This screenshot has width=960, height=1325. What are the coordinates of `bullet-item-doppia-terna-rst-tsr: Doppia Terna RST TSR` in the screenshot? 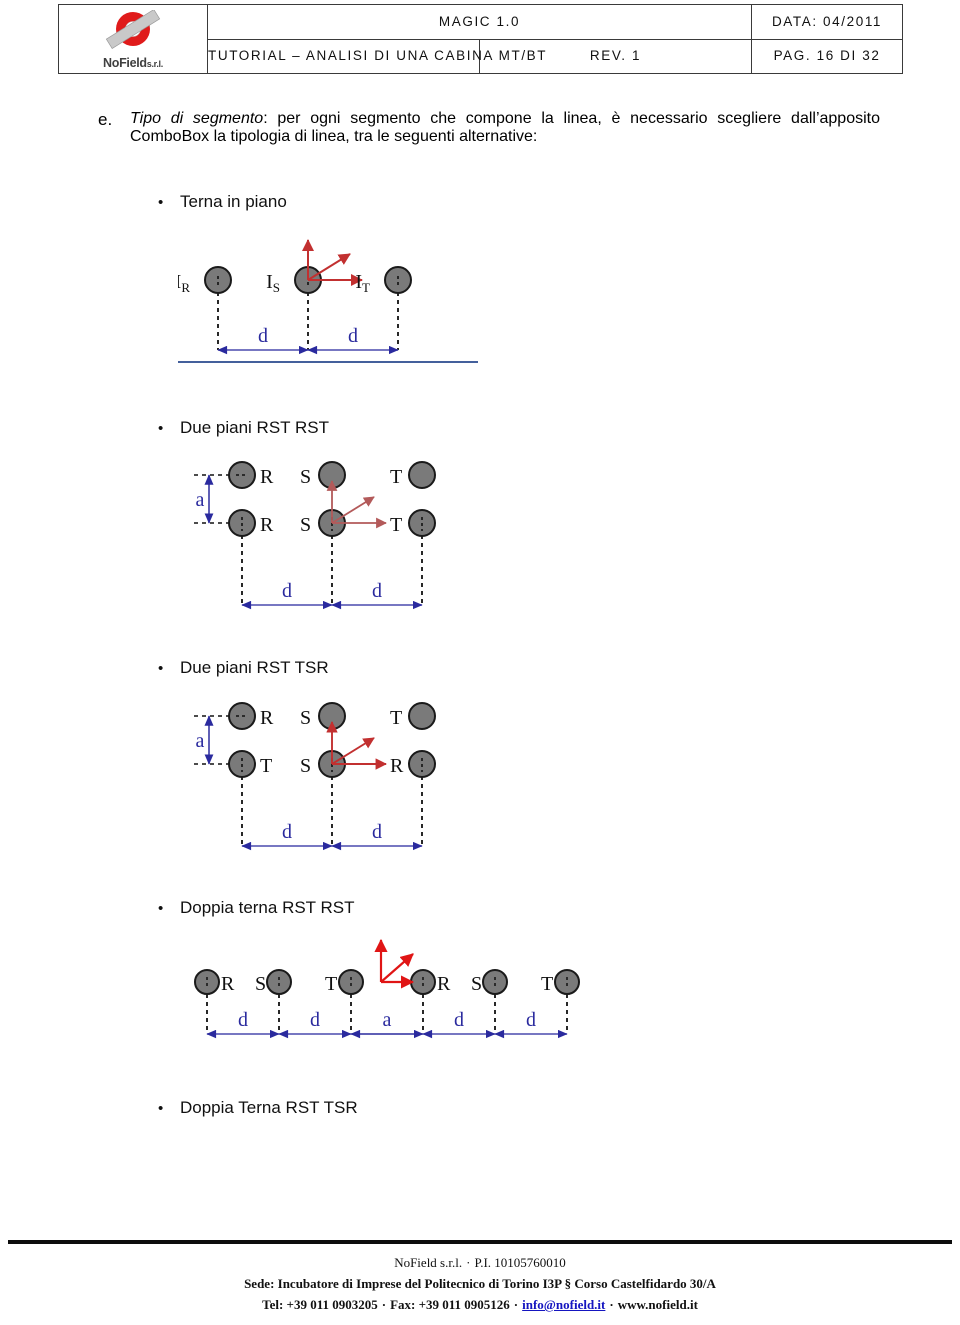 It's located at (258, 1108).